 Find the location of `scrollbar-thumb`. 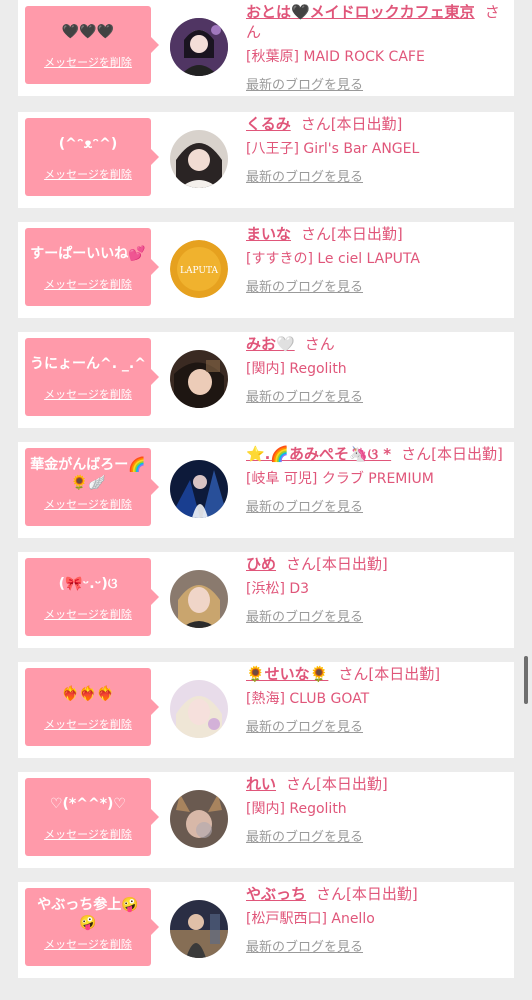

scrollbar-thumb is located at coordinates (526, 680).